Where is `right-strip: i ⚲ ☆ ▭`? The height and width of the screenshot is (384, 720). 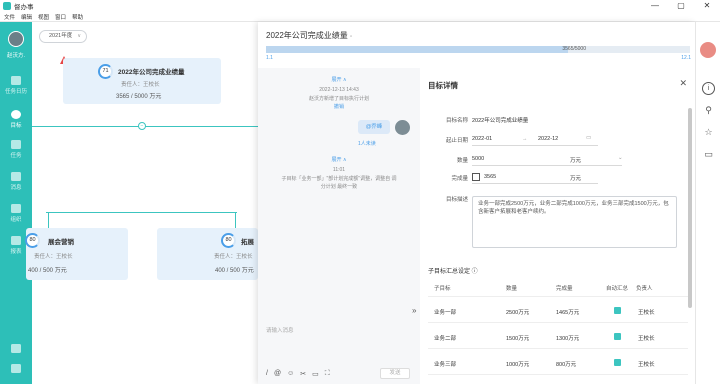 right-strip: i ⚲ ☆ ▭ is located at coordinates (707, 203).